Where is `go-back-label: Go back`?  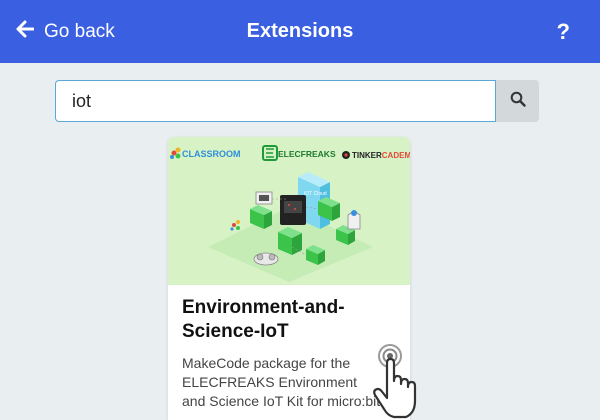
go-back-label: Go back is located at coordinates (79, 31).